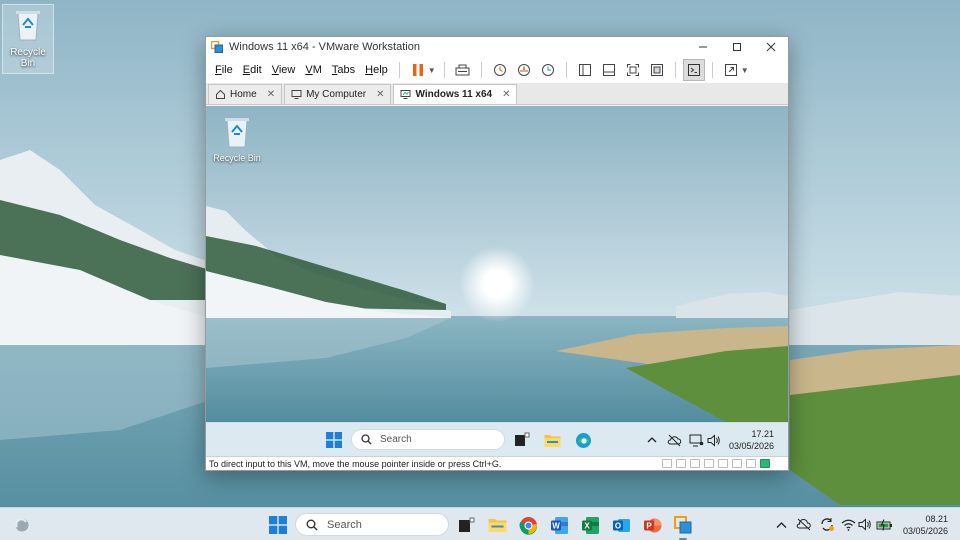  I want to click on guest-start-button, so click(334, 440).